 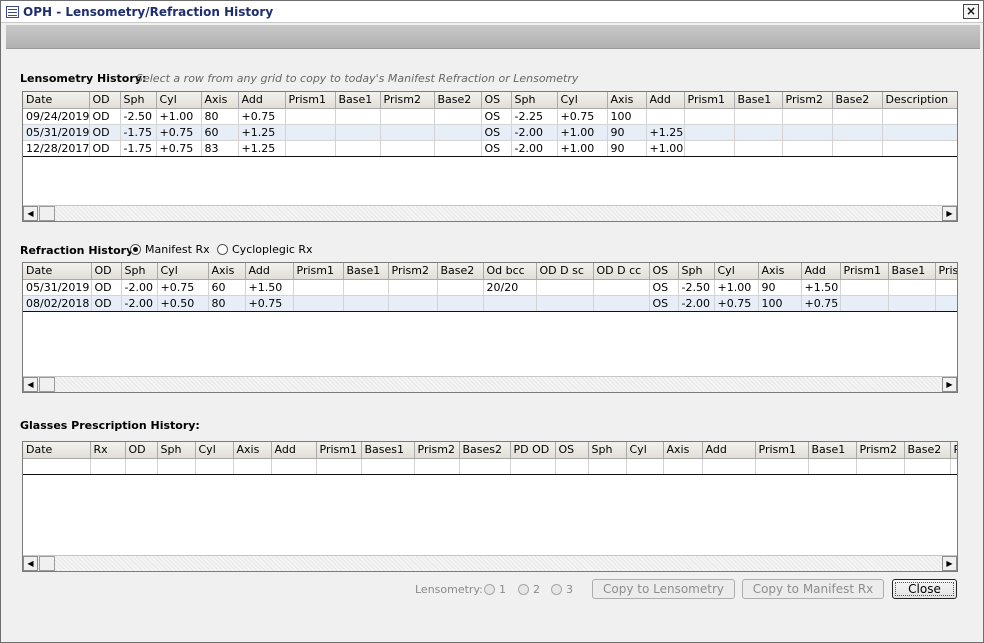 What do you see at coordinates (57, 287) in the screenshot?
I see `table-cell: 05/31/2019` at bounding box center [57, 287].